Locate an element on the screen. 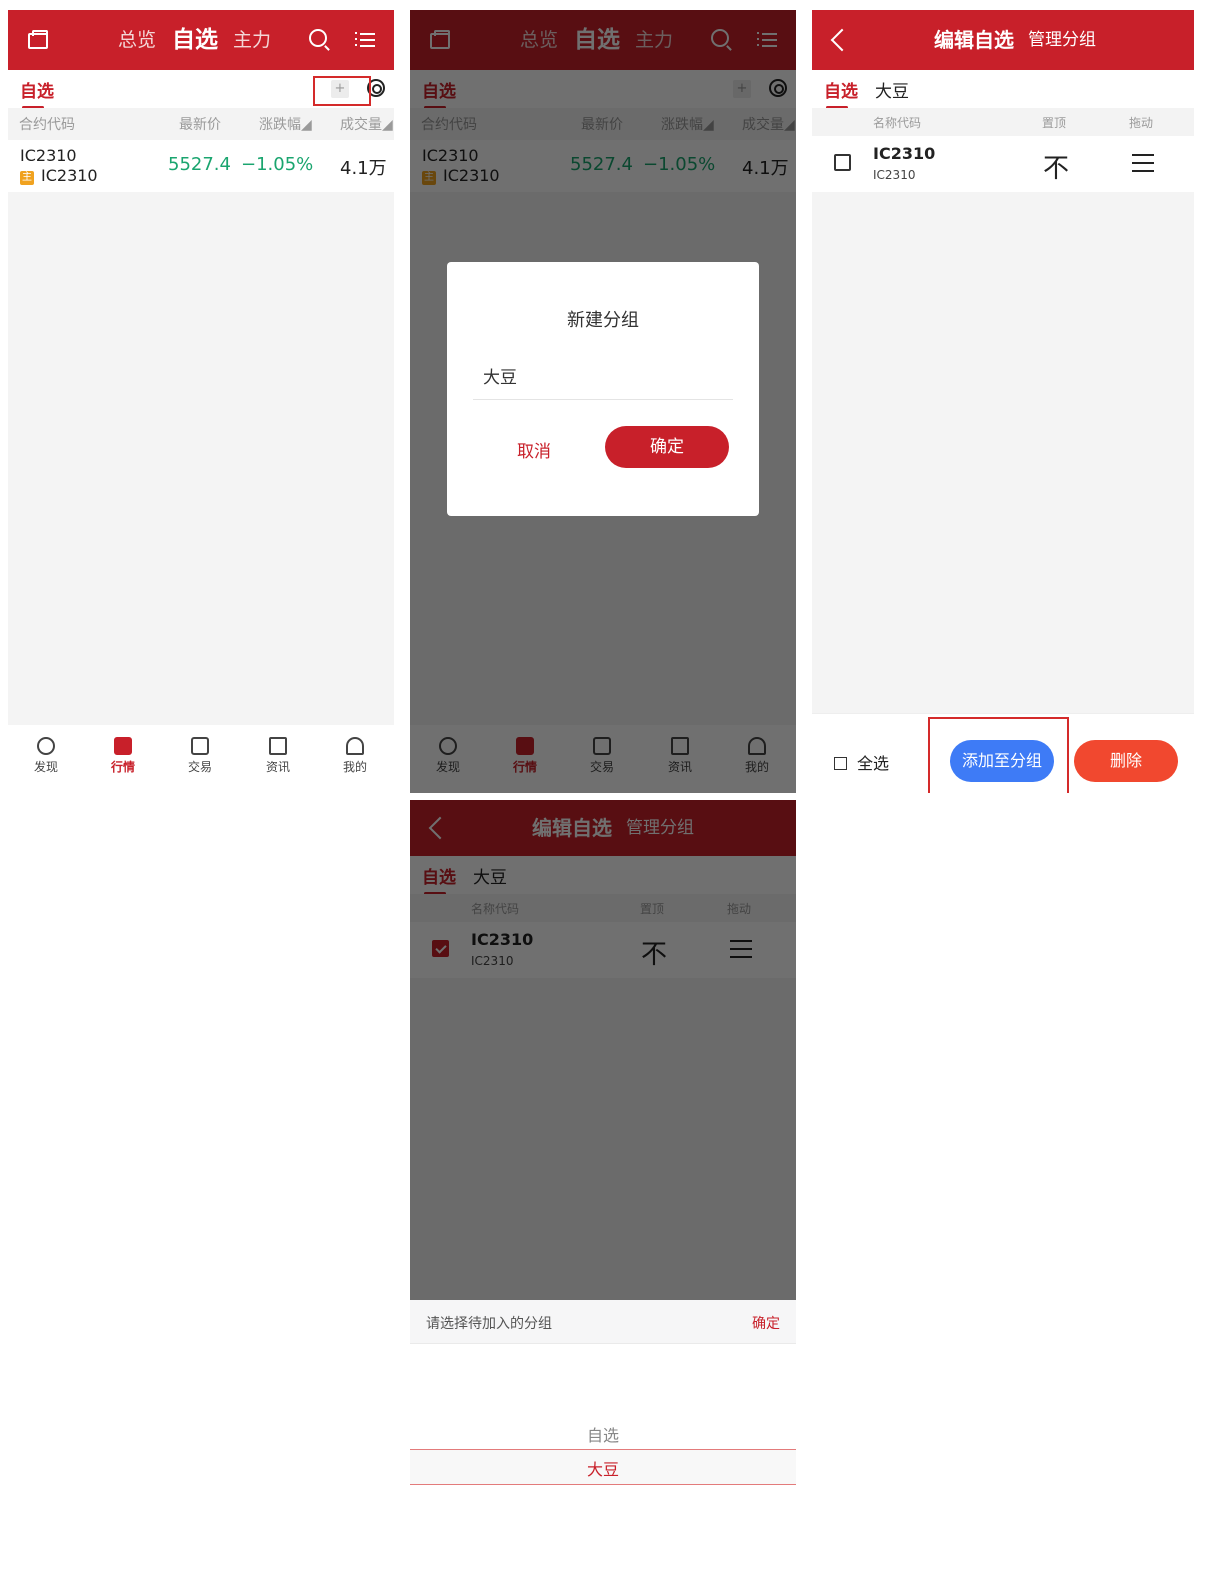  last-price: 5527.4 is located at coordinates (199, 164).